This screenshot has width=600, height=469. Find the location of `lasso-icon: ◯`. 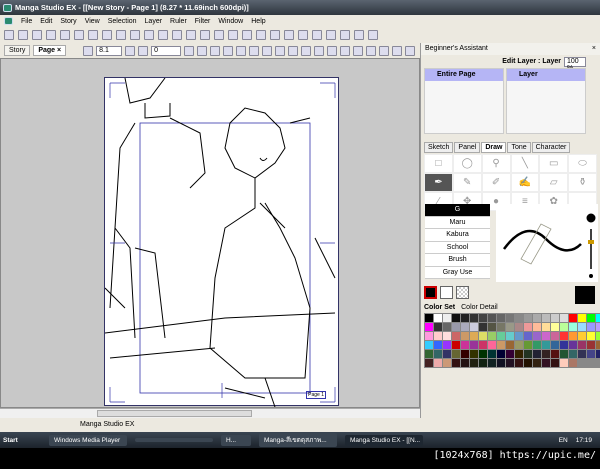

lasso-icon: ◯ is located at coordinates (467, 163).